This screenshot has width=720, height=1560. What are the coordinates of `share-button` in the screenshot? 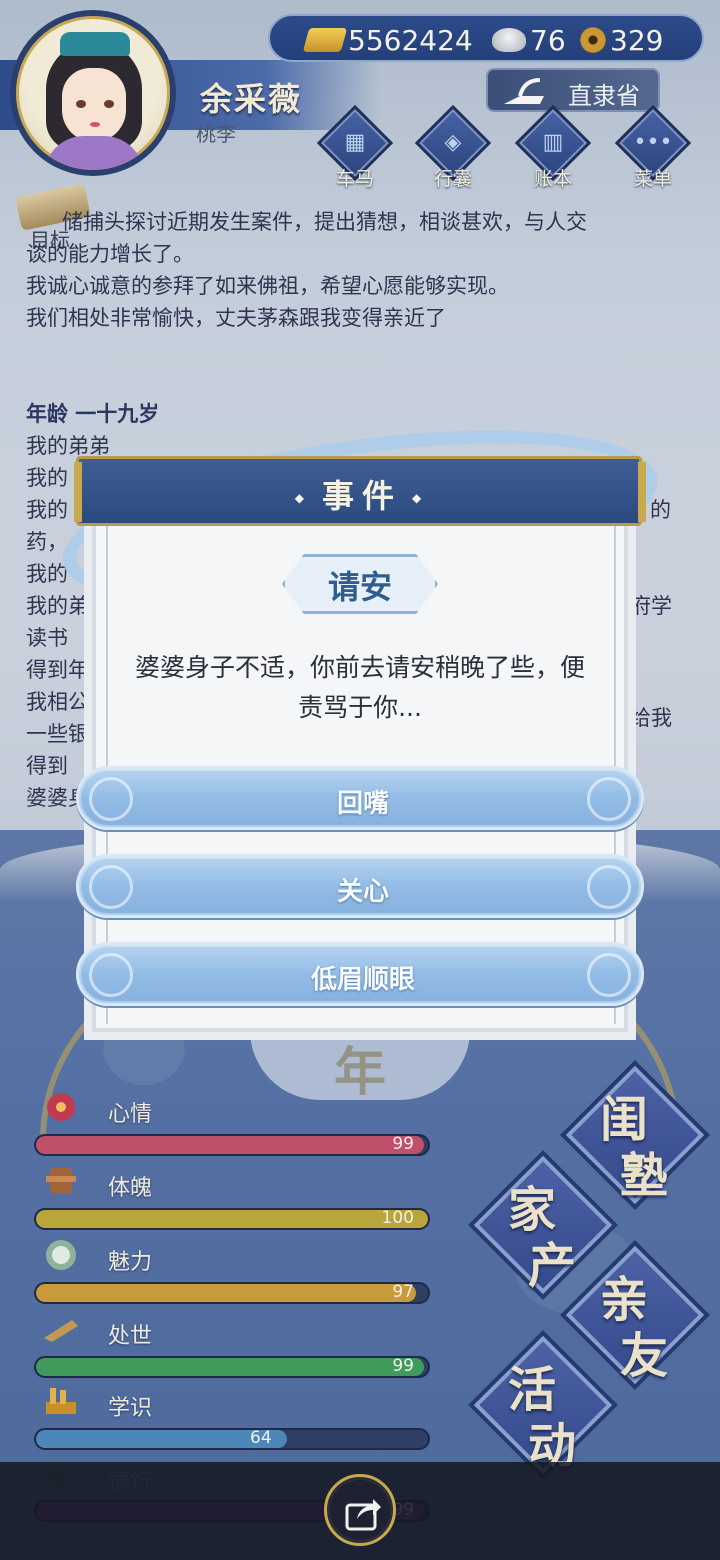 It's located at (360, 1510).